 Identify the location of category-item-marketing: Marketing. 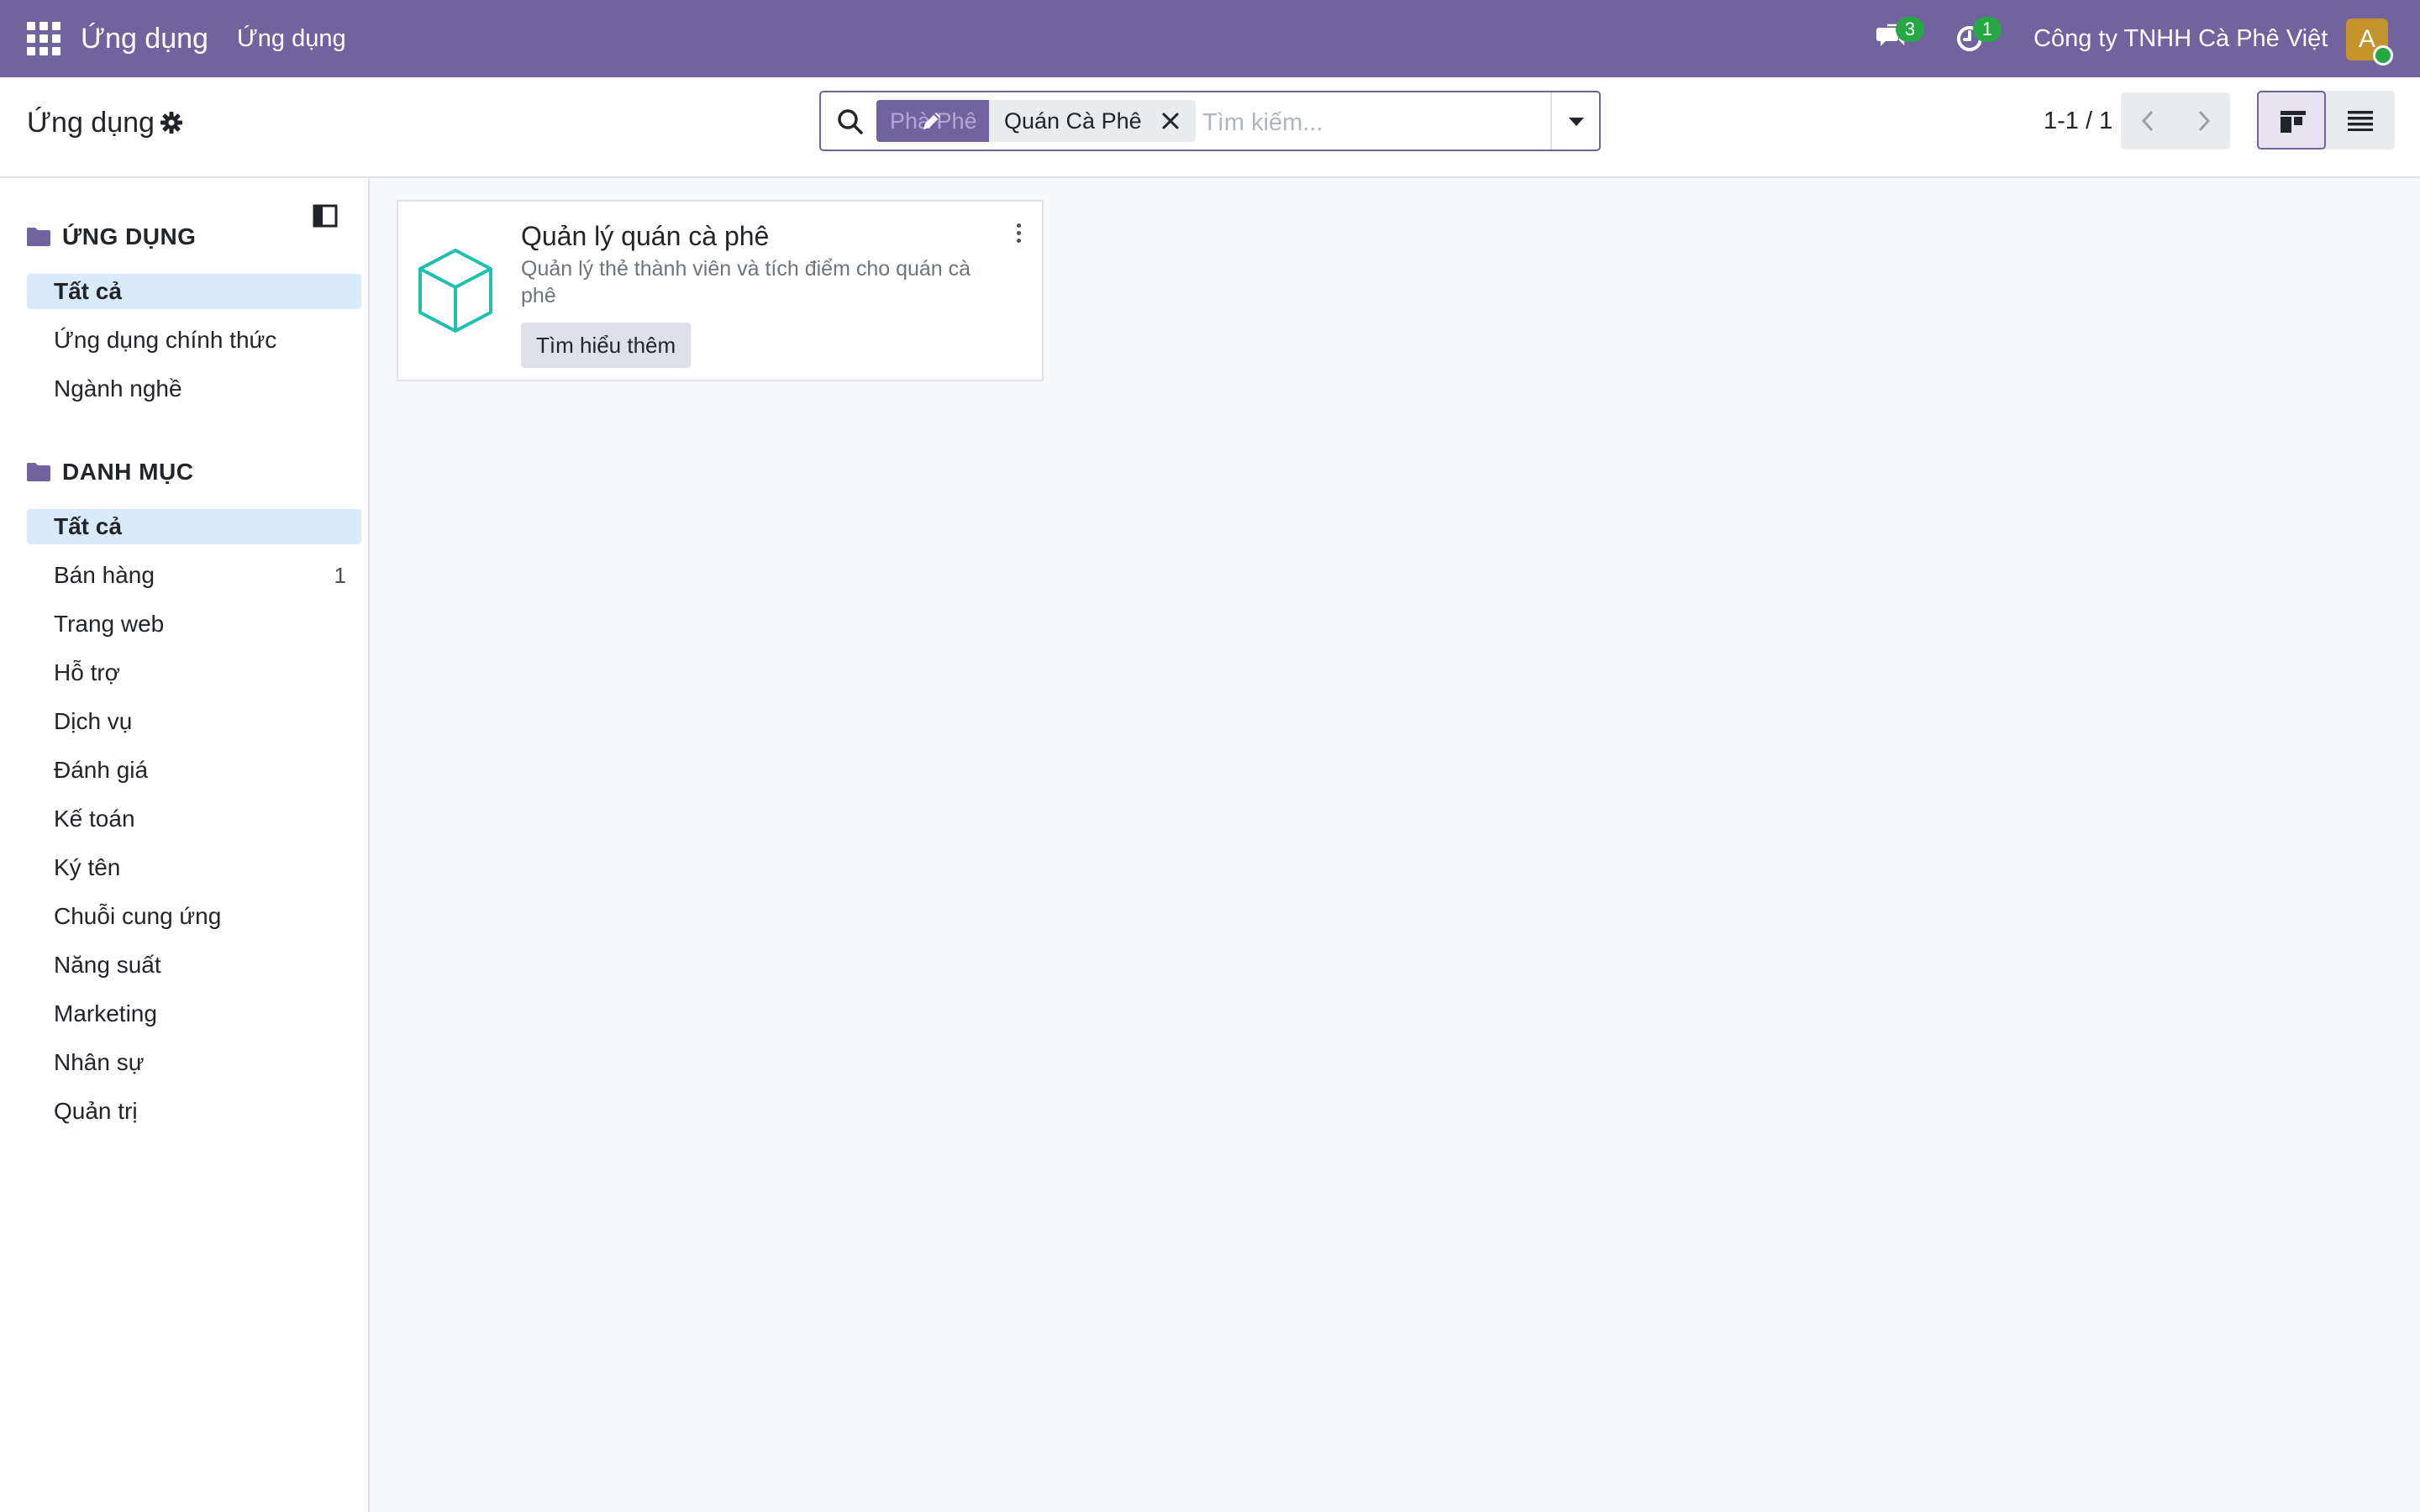
(194, 1014).